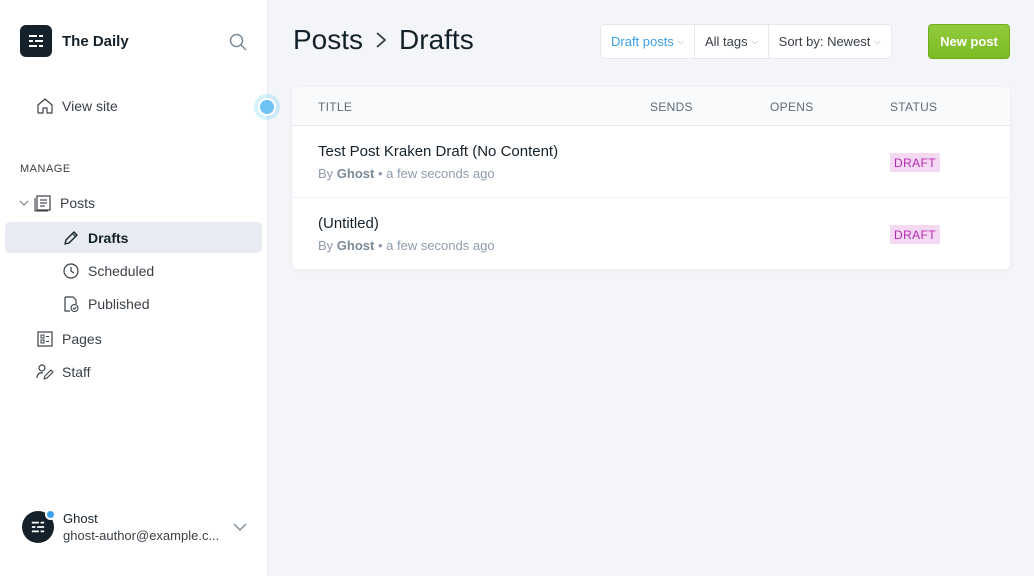 The width and height of the screenshot is (1034, 576). I want to click on sidebar-item-staff: Staff, so click(63, 372).